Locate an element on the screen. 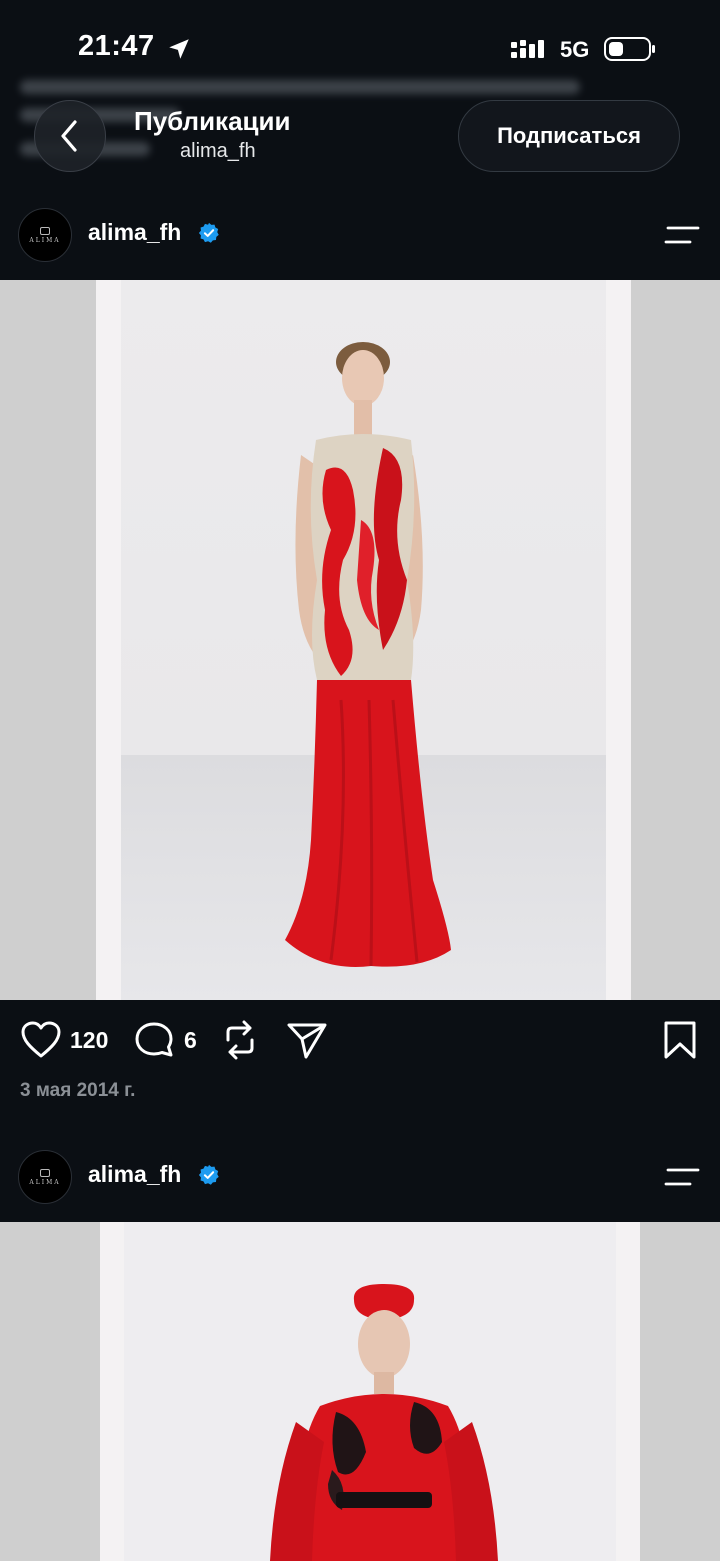  share-icon is located at coordinates (307, 1041).